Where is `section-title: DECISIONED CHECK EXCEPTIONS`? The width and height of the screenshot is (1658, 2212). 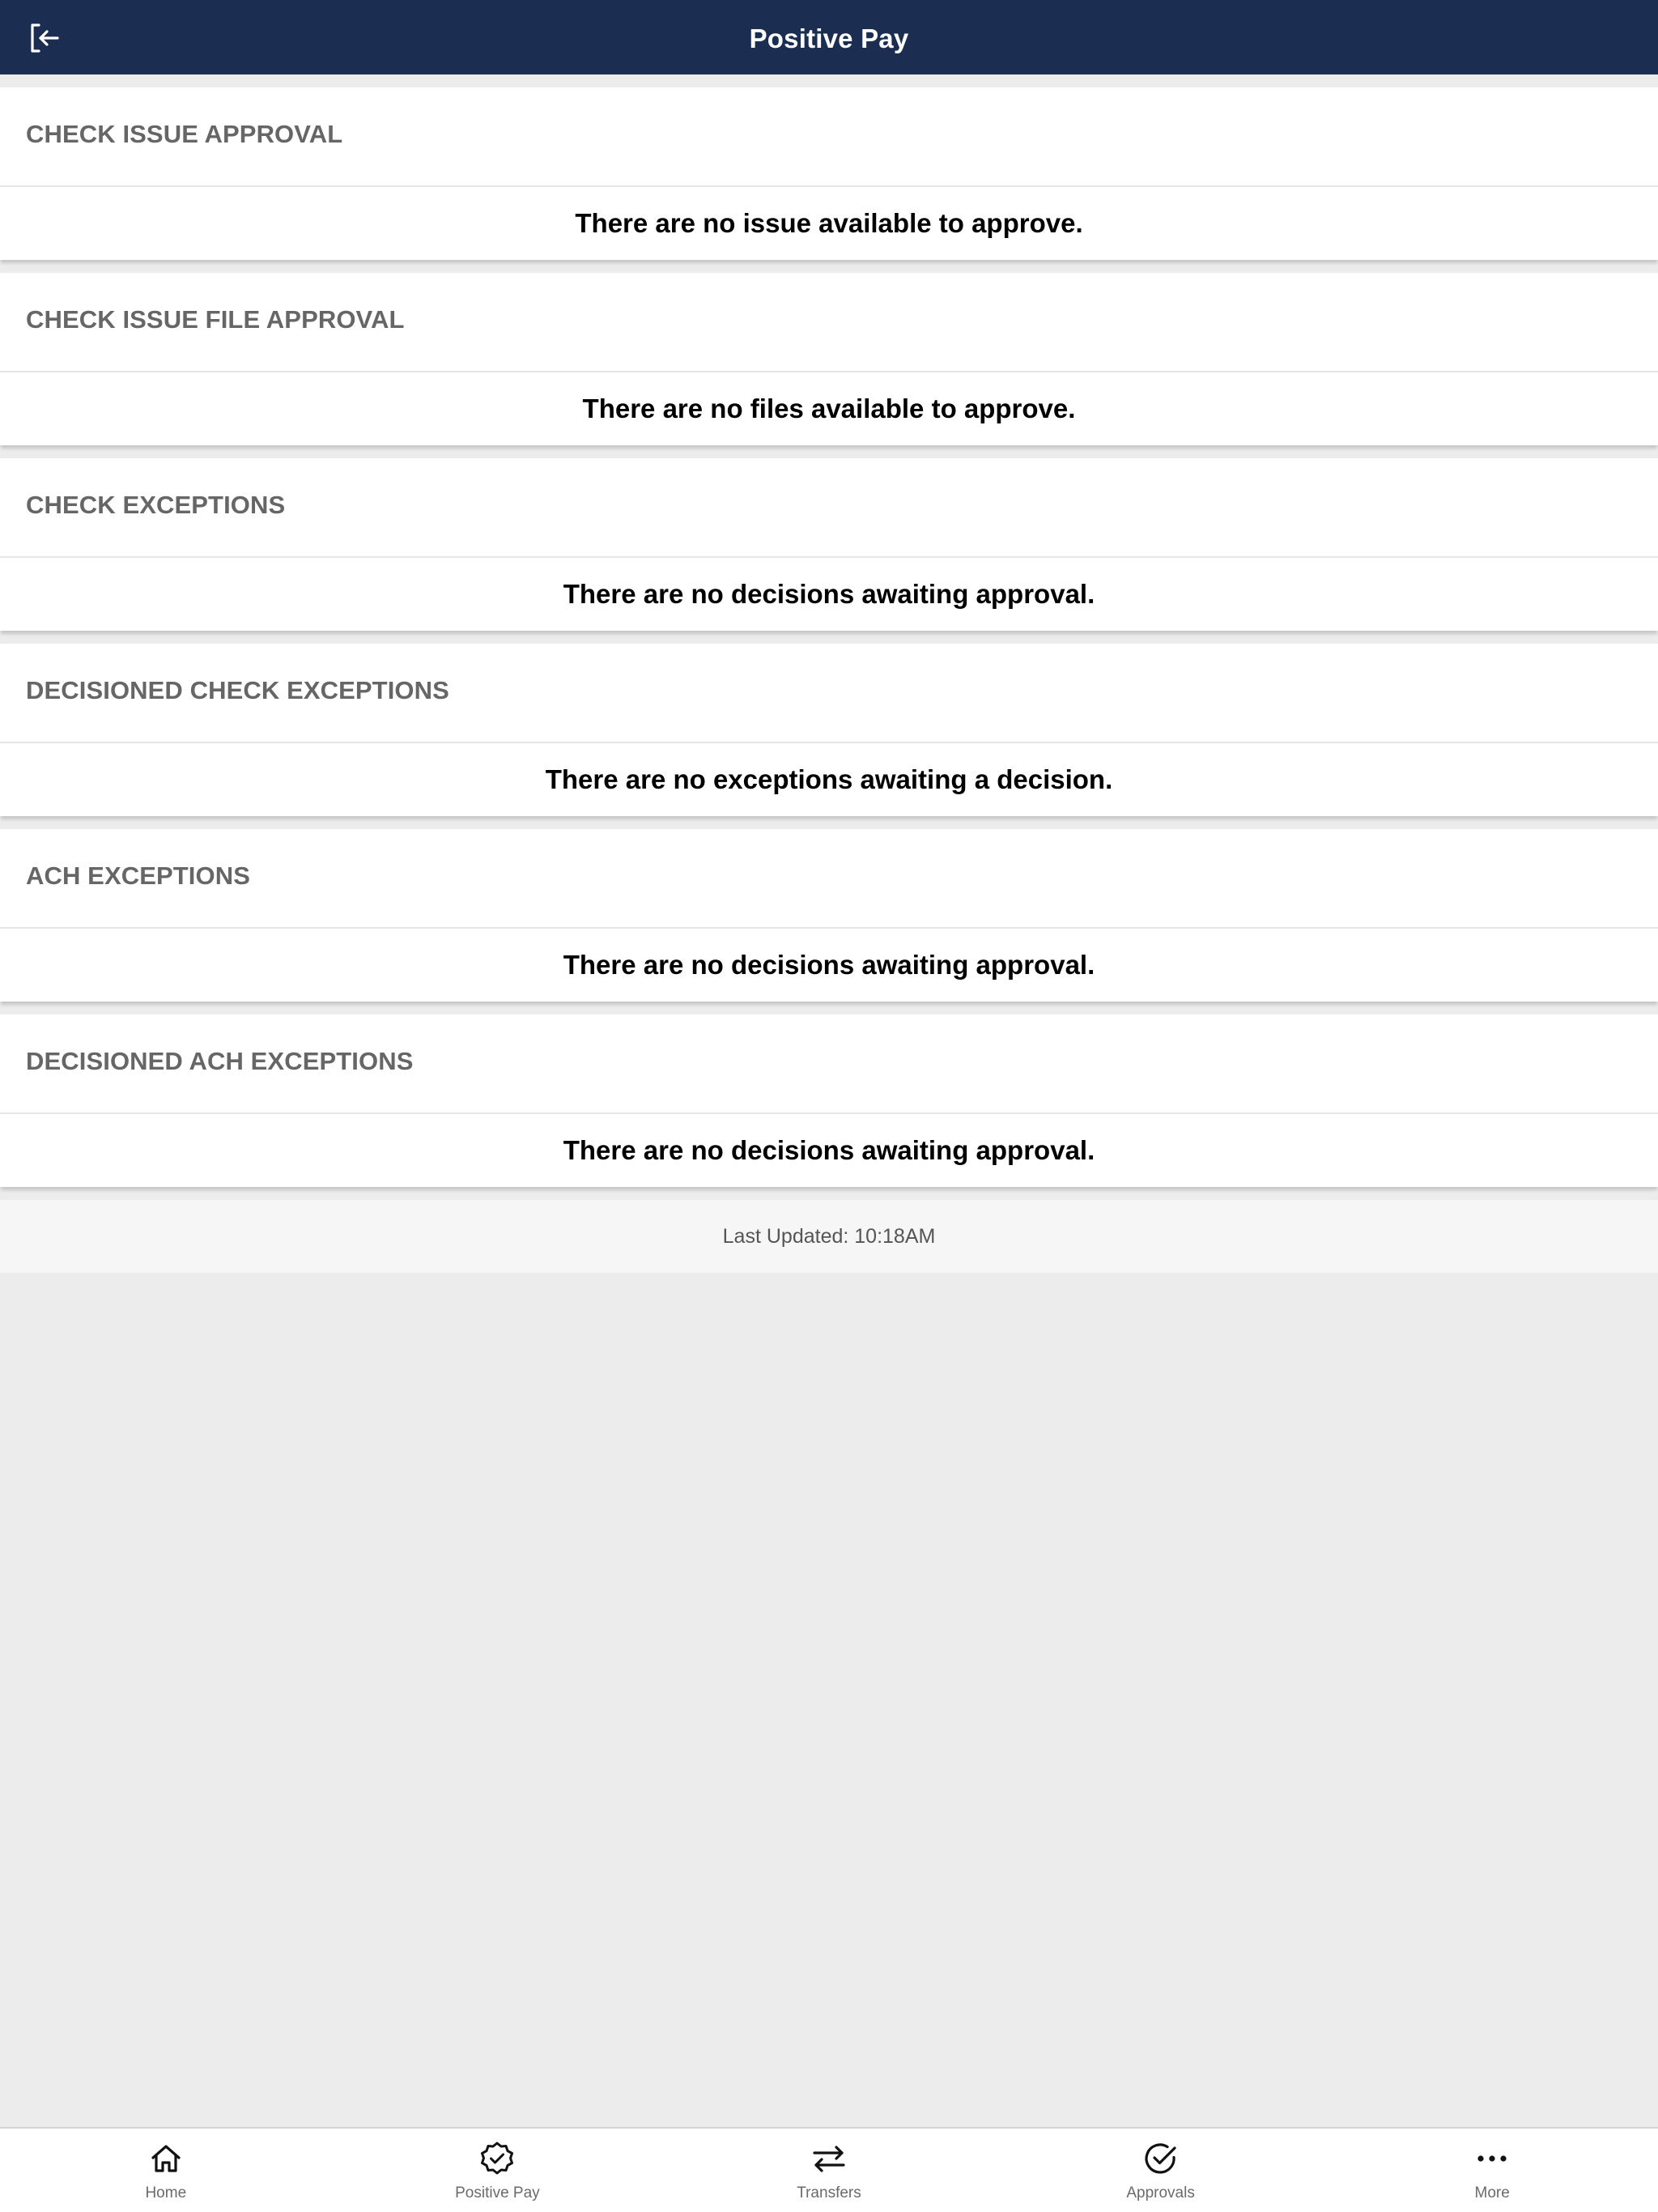
section-title: DECISIONED CHECK EXCEPTIONS is located at coordinates (237, 690).